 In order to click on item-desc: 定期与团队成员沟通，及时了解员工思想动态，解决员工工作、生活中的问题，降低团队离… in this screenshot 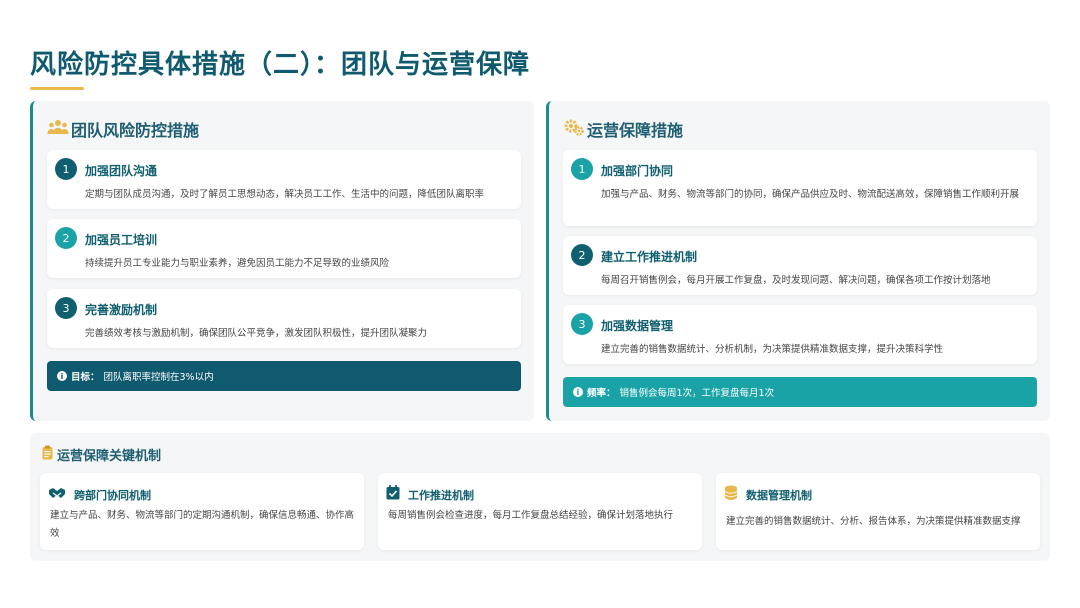, I will do `click(285, 194)`.